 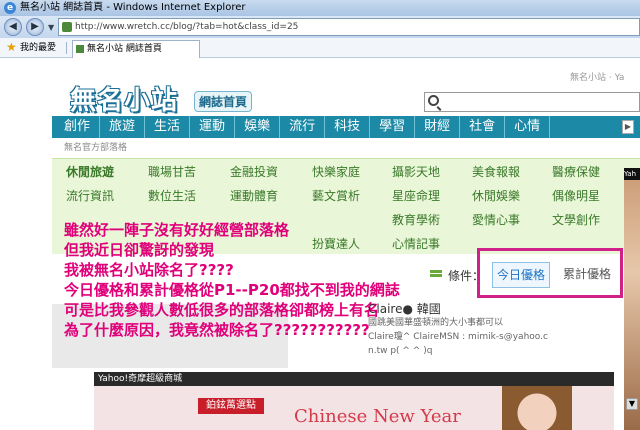 What do you see at coordinates (436, 275) in the screenshot?
I see `list-icon` at bounding box center [436, 275].